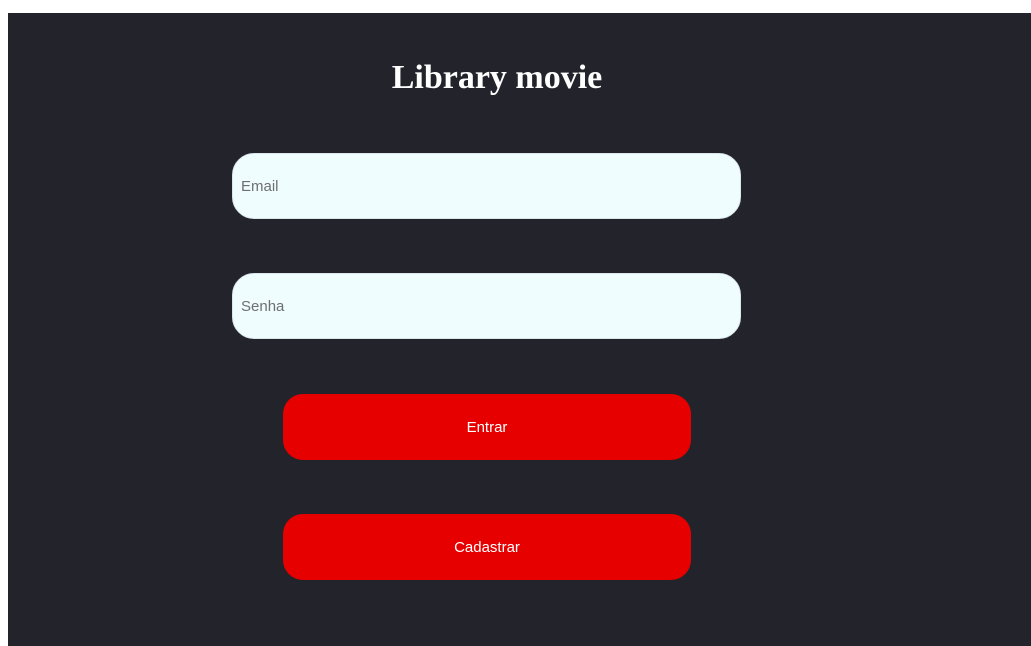 The height and width of the screenshot is (646, 1031). I want to click on email-field, so click(486, 186).